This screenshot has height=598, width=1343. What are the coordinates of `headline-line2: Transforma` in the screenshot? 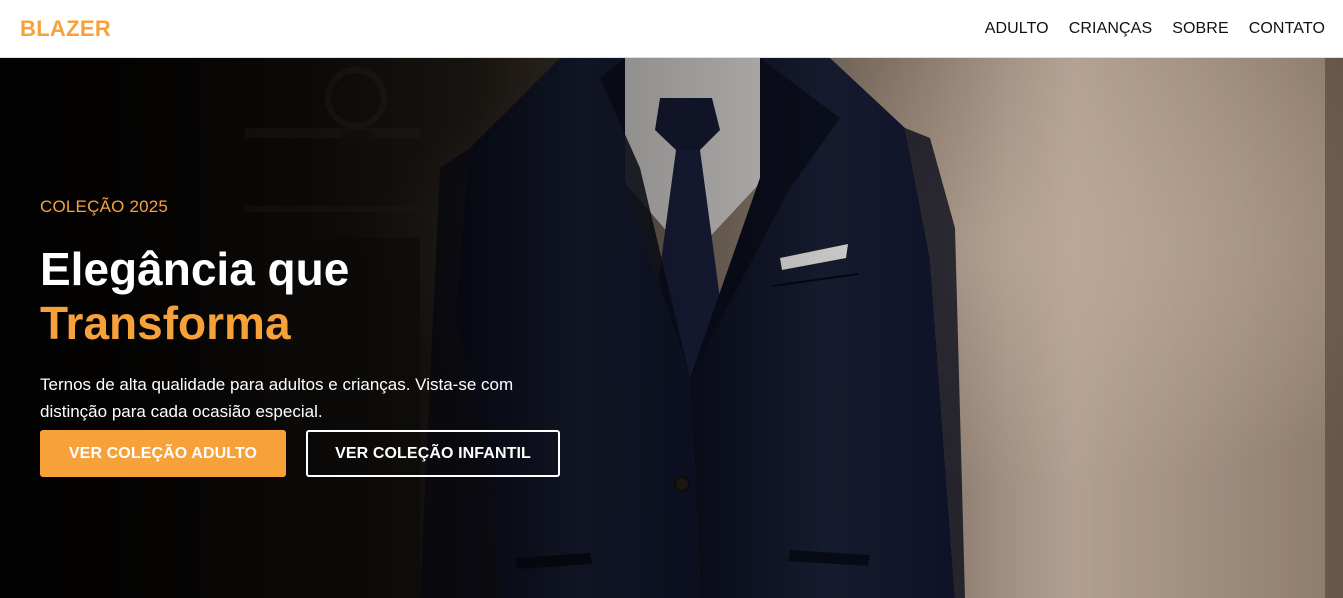 It's located at (165, 323).